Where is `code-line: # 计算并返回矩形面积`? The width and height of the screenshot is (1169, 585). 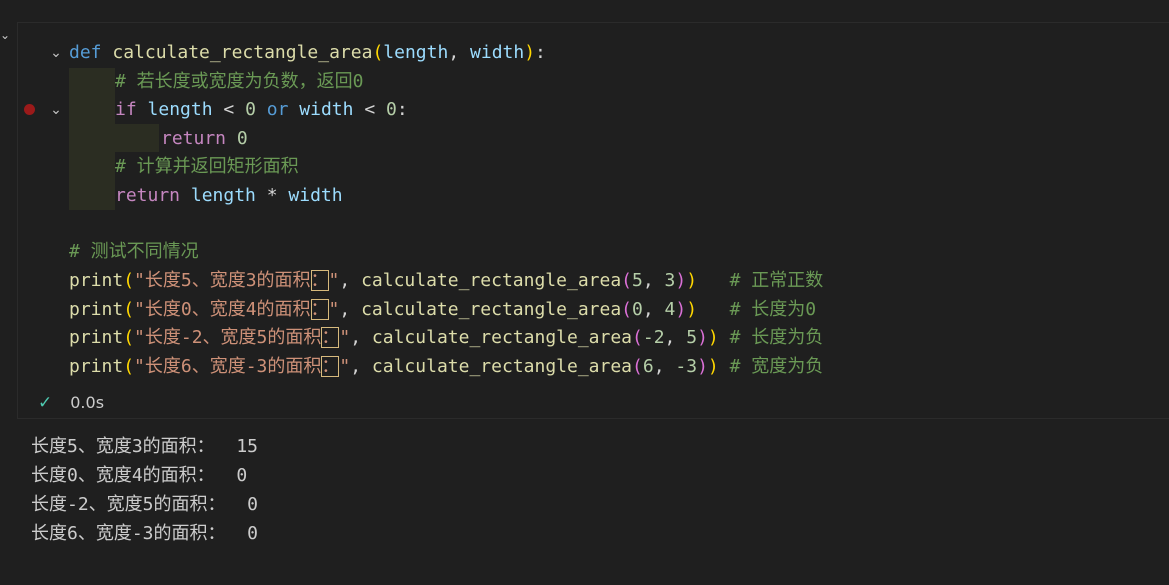 code-line: # 计算并返回矩形面积 is located at coordinates (207, 167).